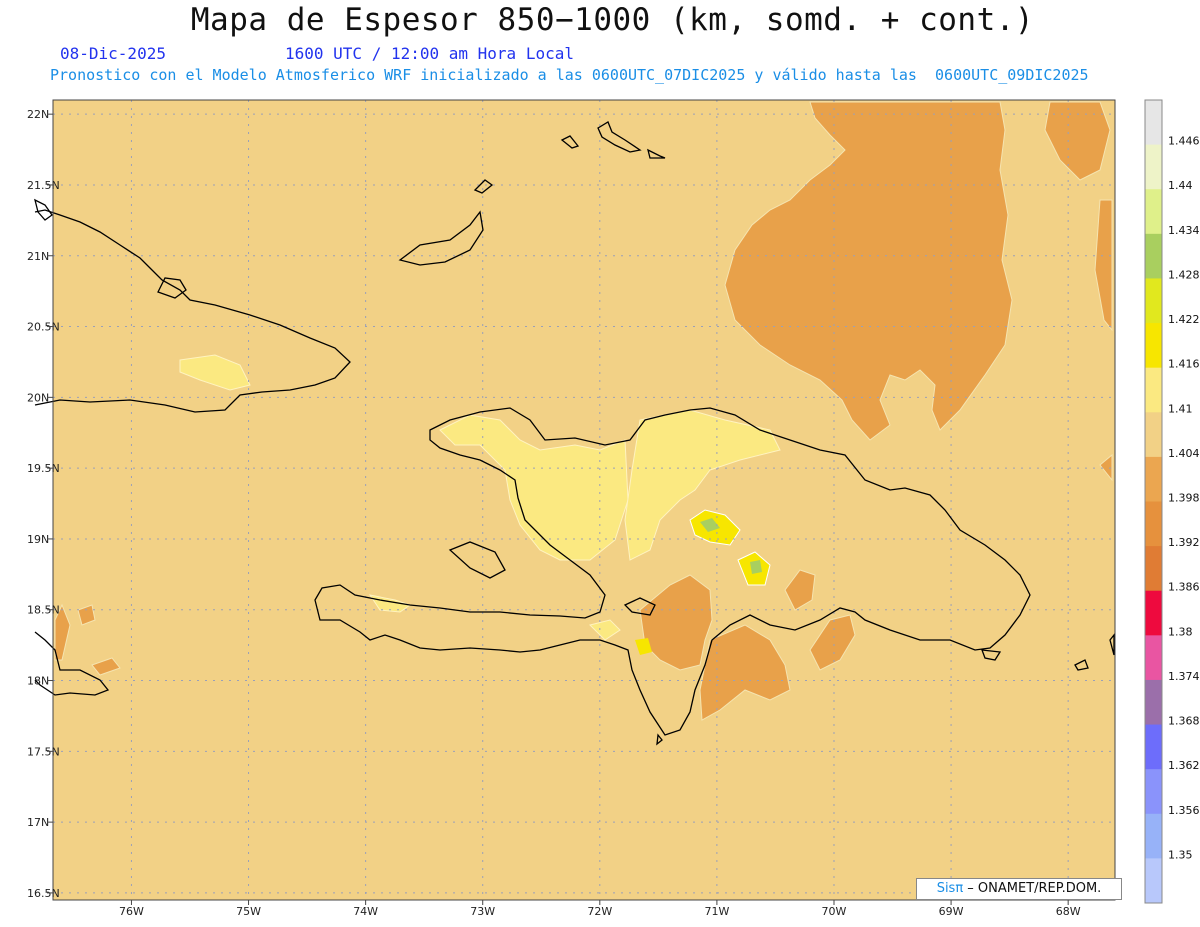 This screenshot has height=927, width=1200. I want to click on longitude-axis: 76W 75W 74W 73W 72W 71W 70W 69W 68W, so click(600, 909).